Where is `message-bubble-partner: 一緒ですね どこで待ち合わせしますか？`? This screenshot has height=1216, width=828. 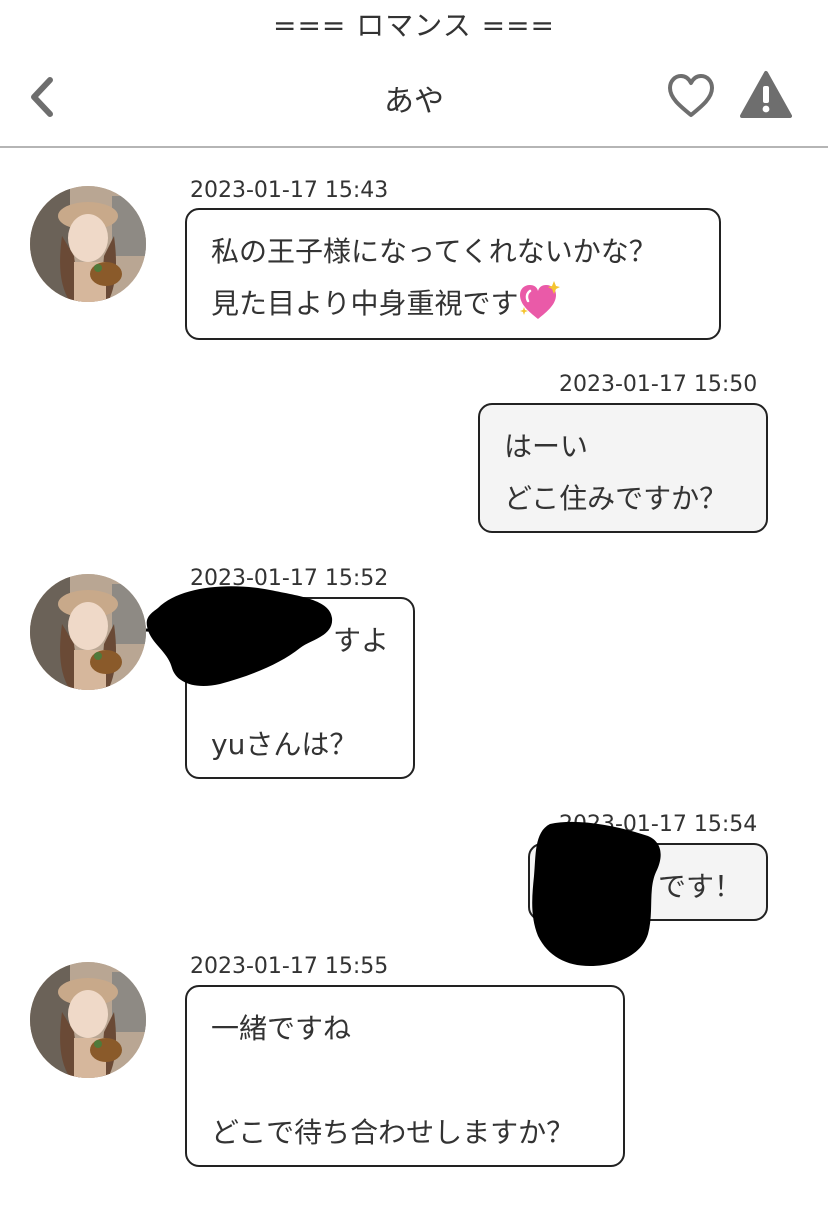 message-bubble-partner: 一緒ですね どこで待ち合わせしますか？ is located at coordinates (405, 1076).